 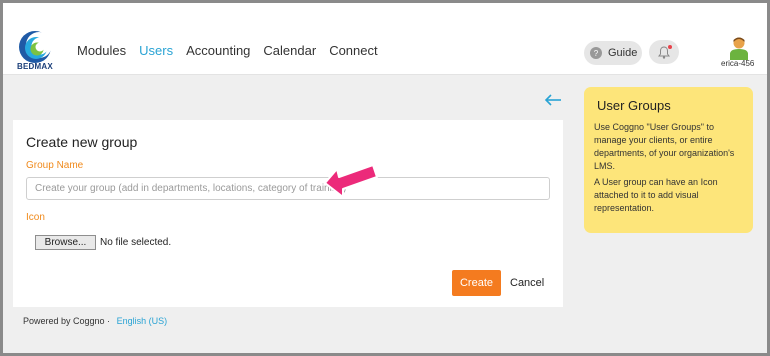 What do you see at coordinates (82, 142) in the screenshot?
I see `page-title: Create new group` at bounding box center [82, 142].